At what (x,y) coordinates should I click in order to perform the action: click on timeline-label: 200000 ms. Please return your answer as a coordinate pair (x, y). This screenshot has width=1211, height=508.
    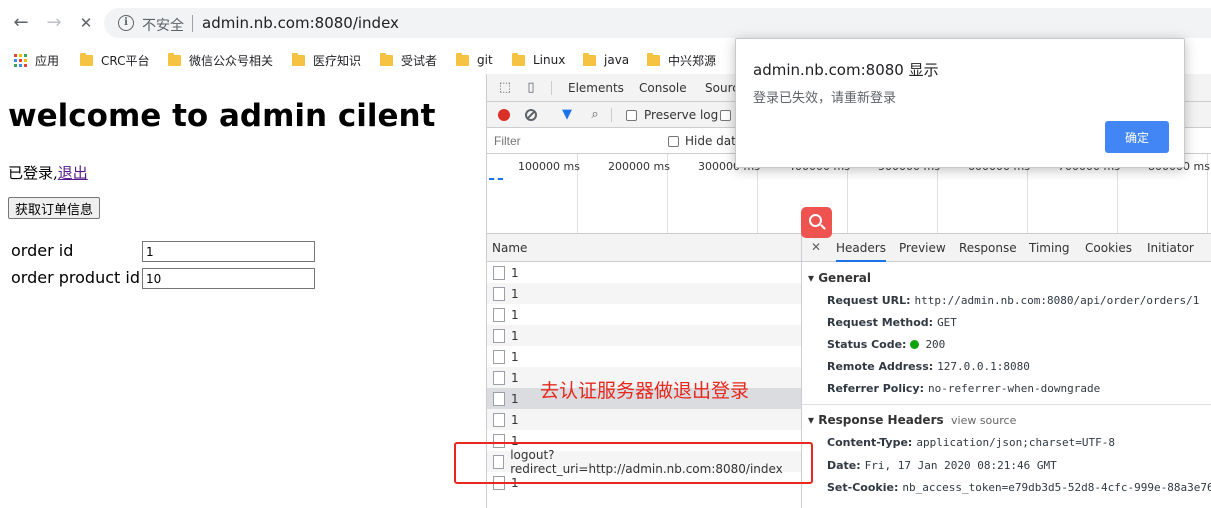
    Looking at the image, I should click on (639, 166).